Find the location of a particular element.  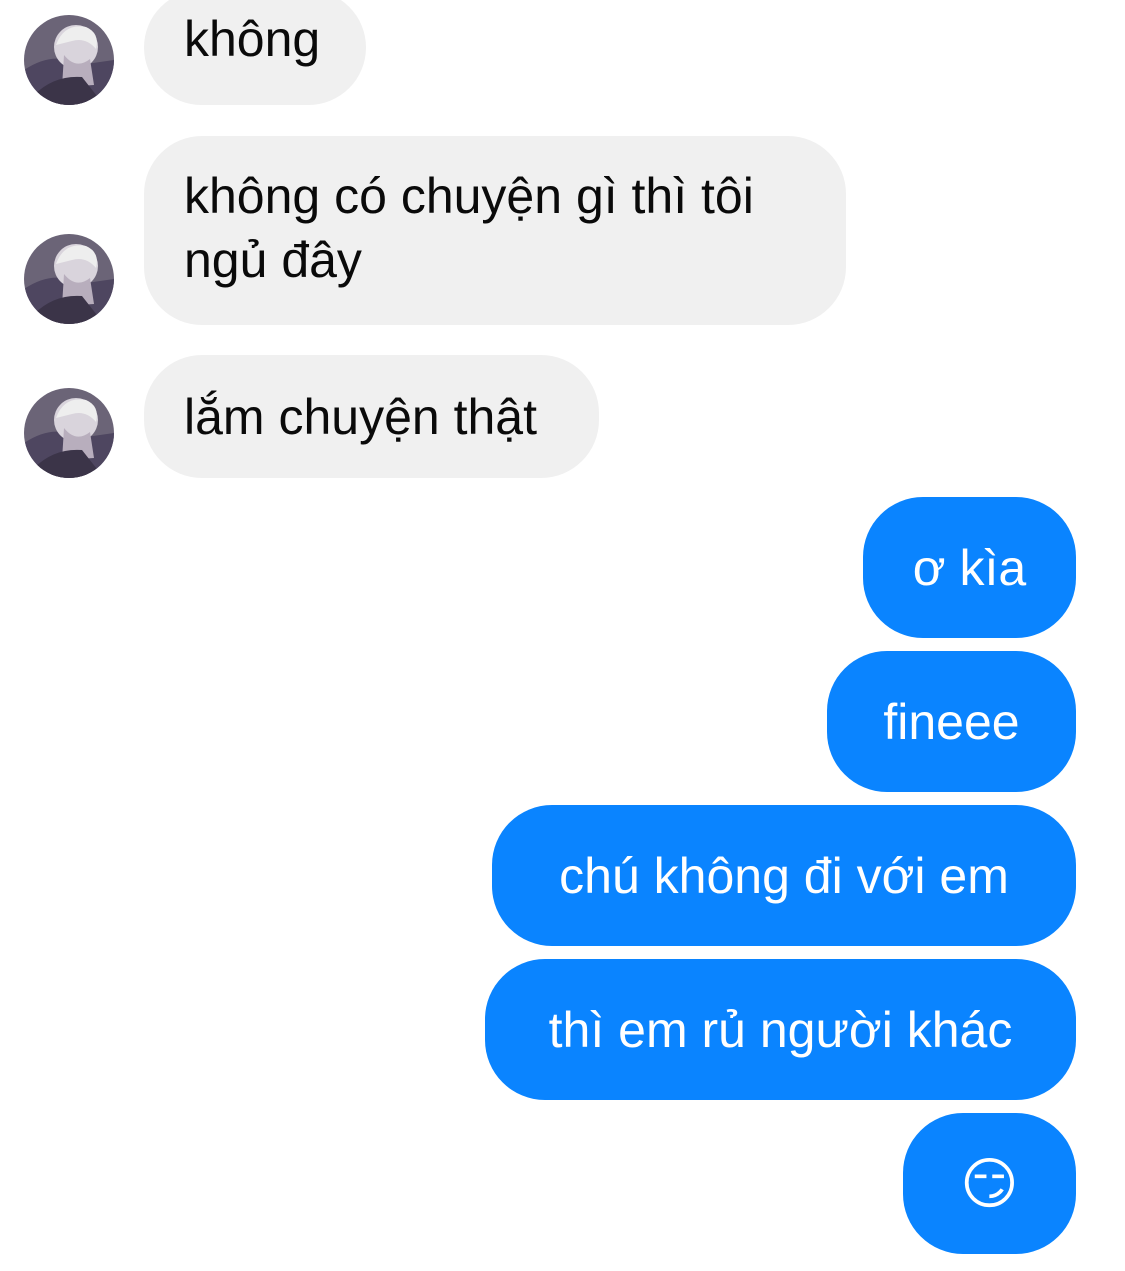

message-bubble-outgoing: 😏 is located at coordinates (989, 1183).